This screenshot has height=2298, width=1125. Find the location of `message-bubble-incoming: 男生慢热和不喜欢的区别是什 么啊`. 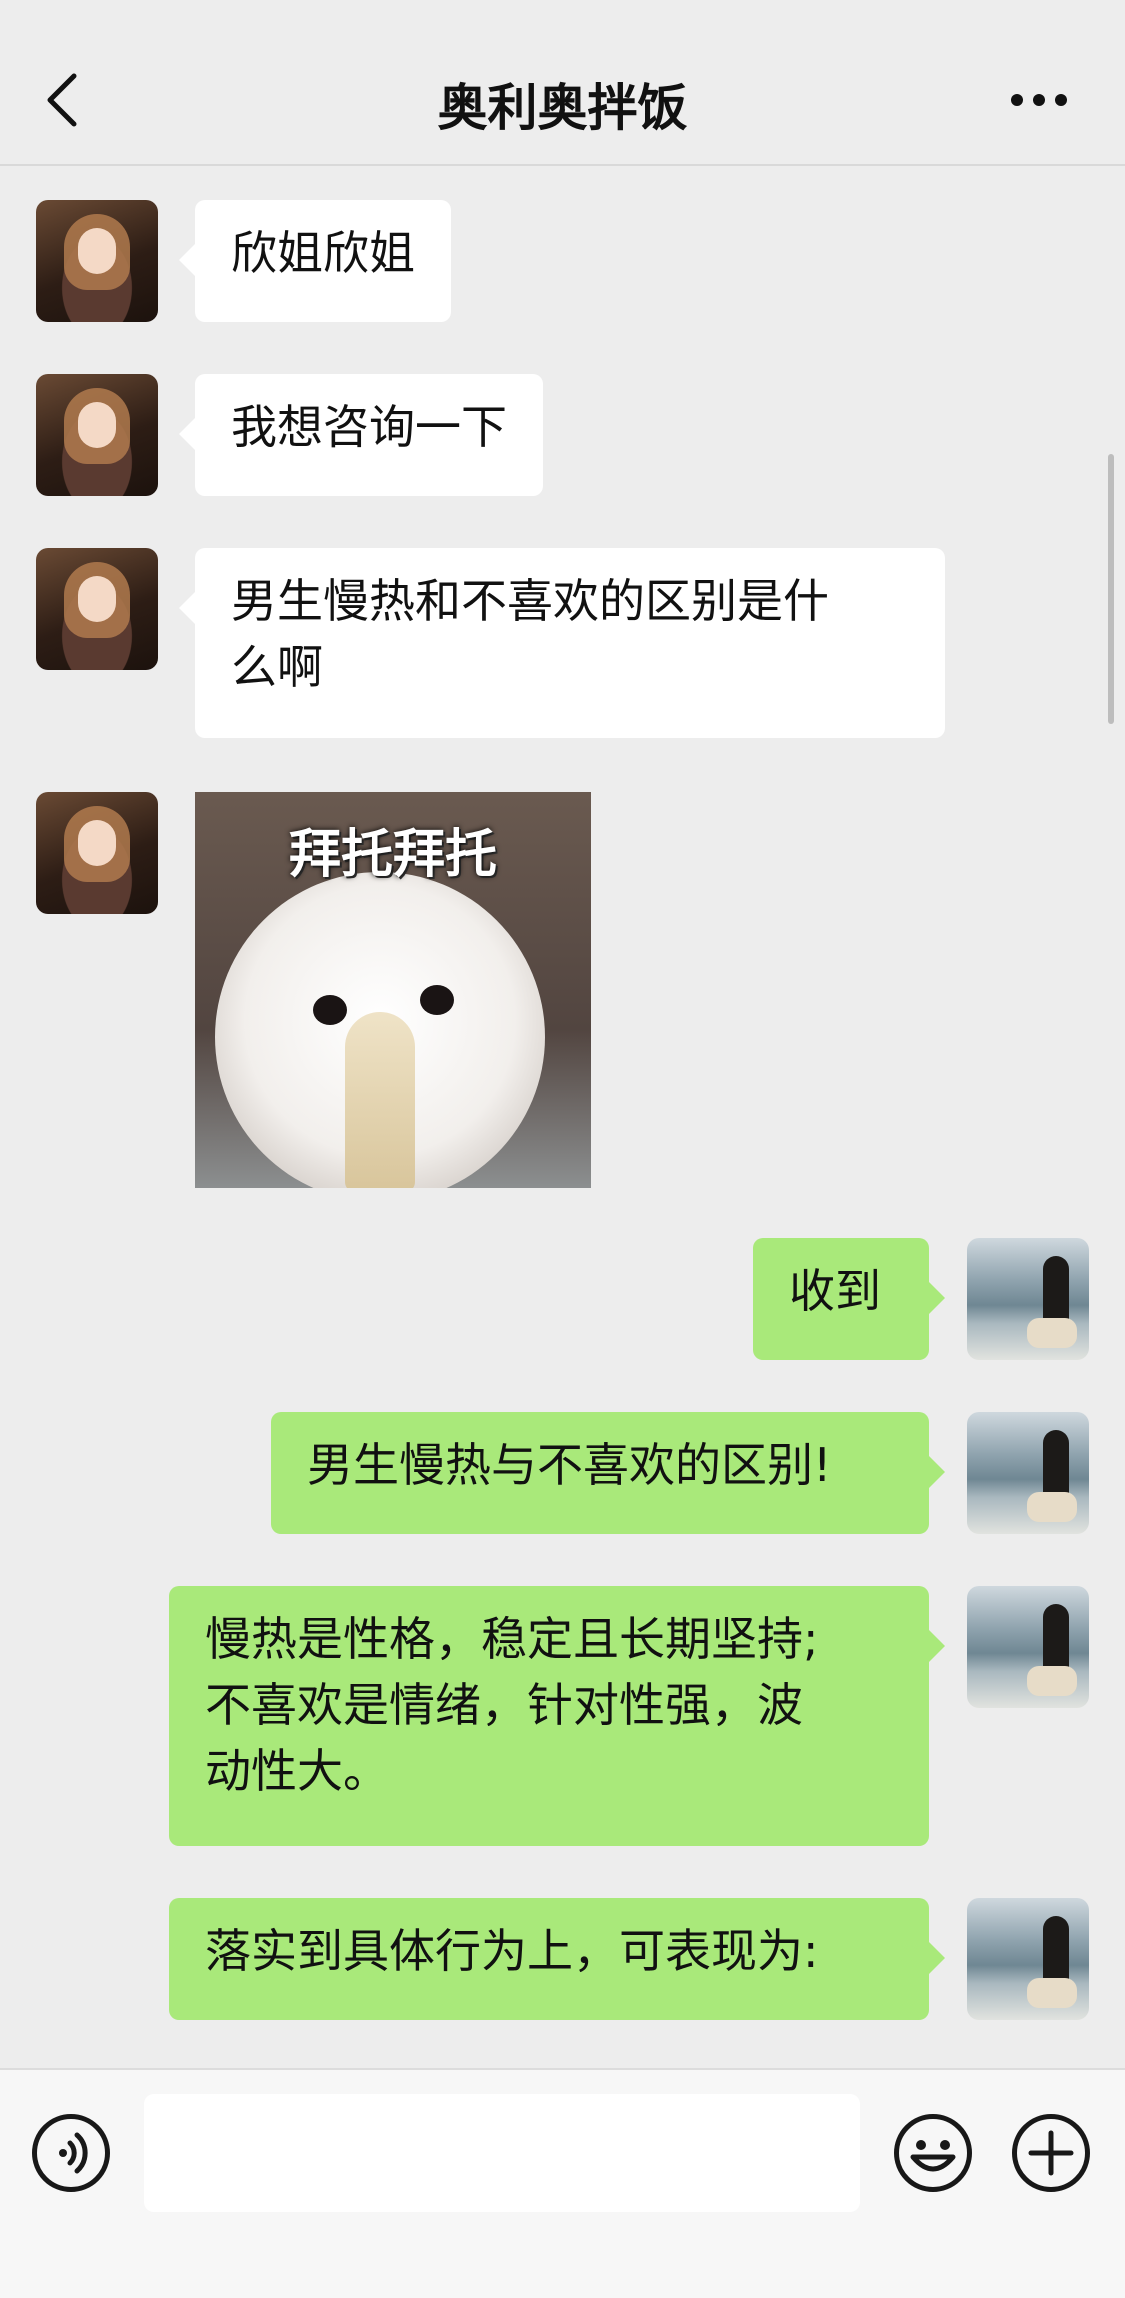

message-bubble-incoming: 男生慢热和不喜欢的区别是什 么啊 is located at coordinates (562, 643).